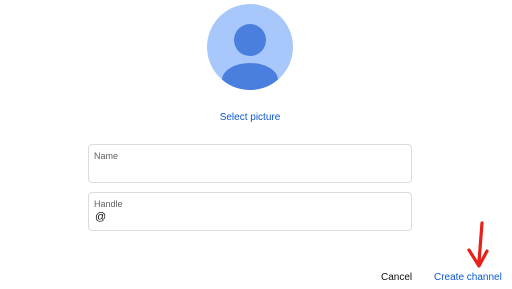 This screenshot has height=289, width=512. What do you see at coordinates (480, 248) in the screenshot?
I see `red-arrow-icon` at bounding box center [480, 248].